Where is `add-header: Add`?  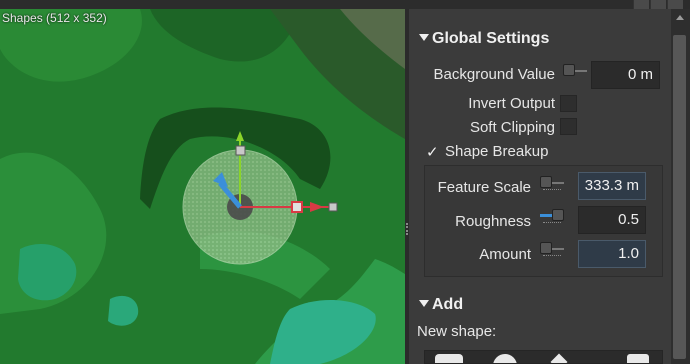 add-header: Add is located at coordinates (441, 305).